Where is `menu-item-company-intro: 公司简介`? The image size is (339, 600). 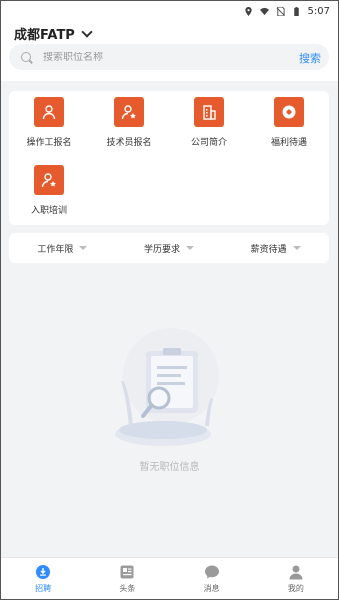
menu-item-company-intro: 公司简介 is located at coordinates (209, 122).